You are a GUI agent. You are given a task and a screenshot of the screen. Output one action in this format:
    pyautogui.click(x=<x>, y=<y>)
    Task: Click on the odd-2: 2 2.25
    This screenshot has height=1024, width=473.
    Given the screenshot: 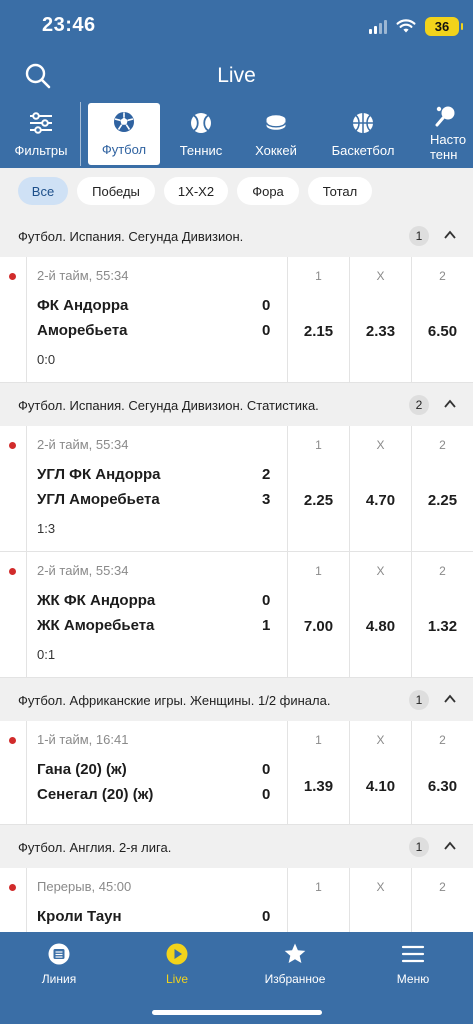 What is the action you would take?
    pyautogui.click(x=442, y=488)
    